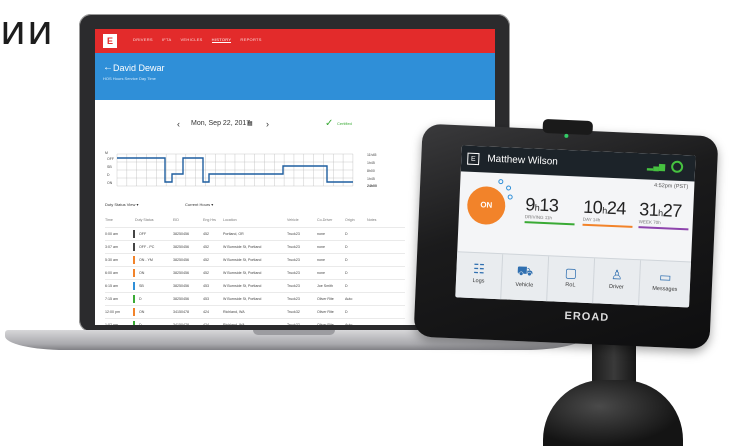  Describe the element at coordinates (372, 186) in the screenshot. I see `graph-total-day: 24h00` at that location.